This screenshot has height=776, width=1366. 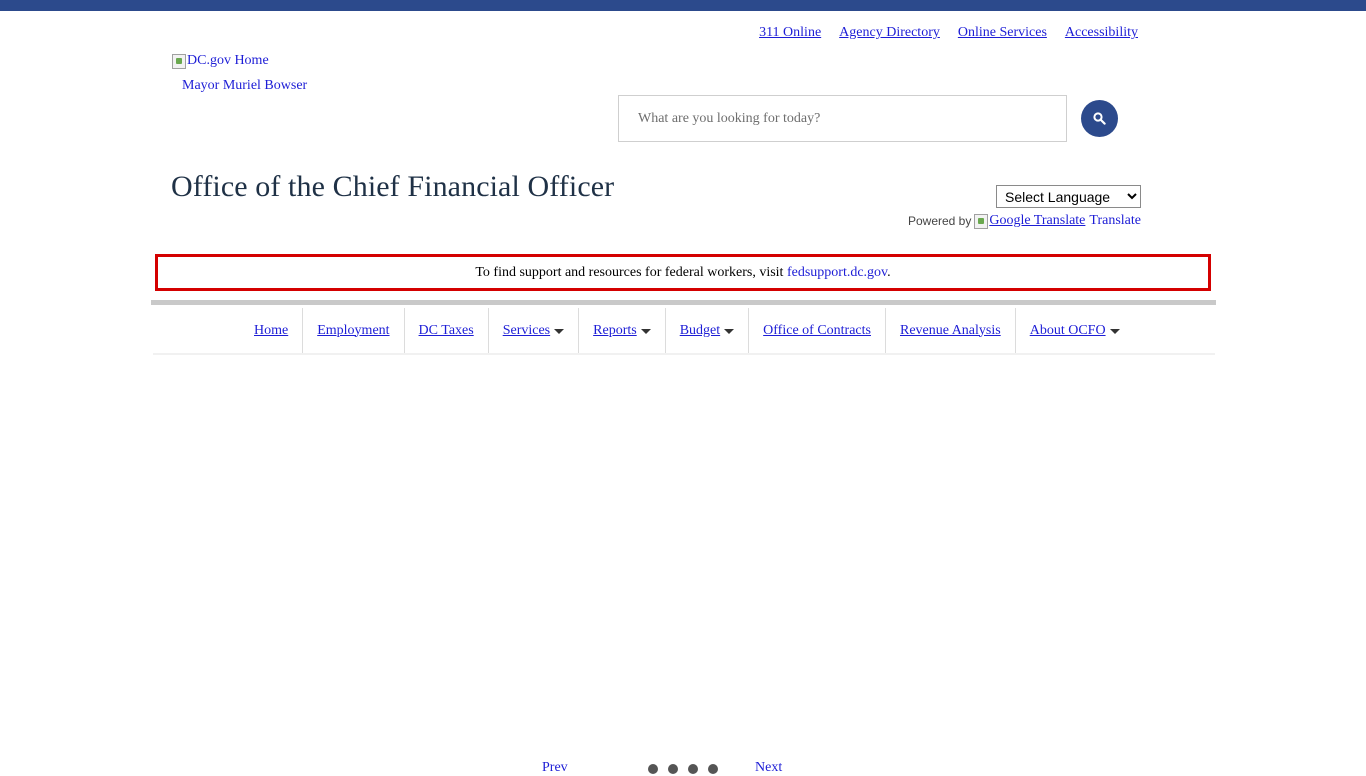 What do you see at coordinates (615, 330) in the screenshot?
I see `nav-item-label: Reports` at bounding box center [615, 330].